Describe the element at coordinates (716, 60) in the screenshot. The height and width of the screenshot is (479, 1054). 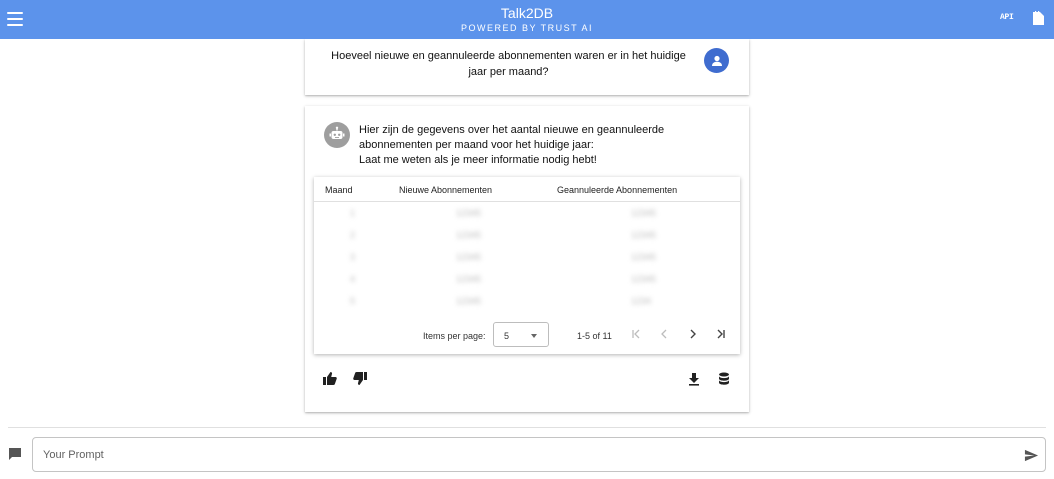
I see `account-icon` at that location.